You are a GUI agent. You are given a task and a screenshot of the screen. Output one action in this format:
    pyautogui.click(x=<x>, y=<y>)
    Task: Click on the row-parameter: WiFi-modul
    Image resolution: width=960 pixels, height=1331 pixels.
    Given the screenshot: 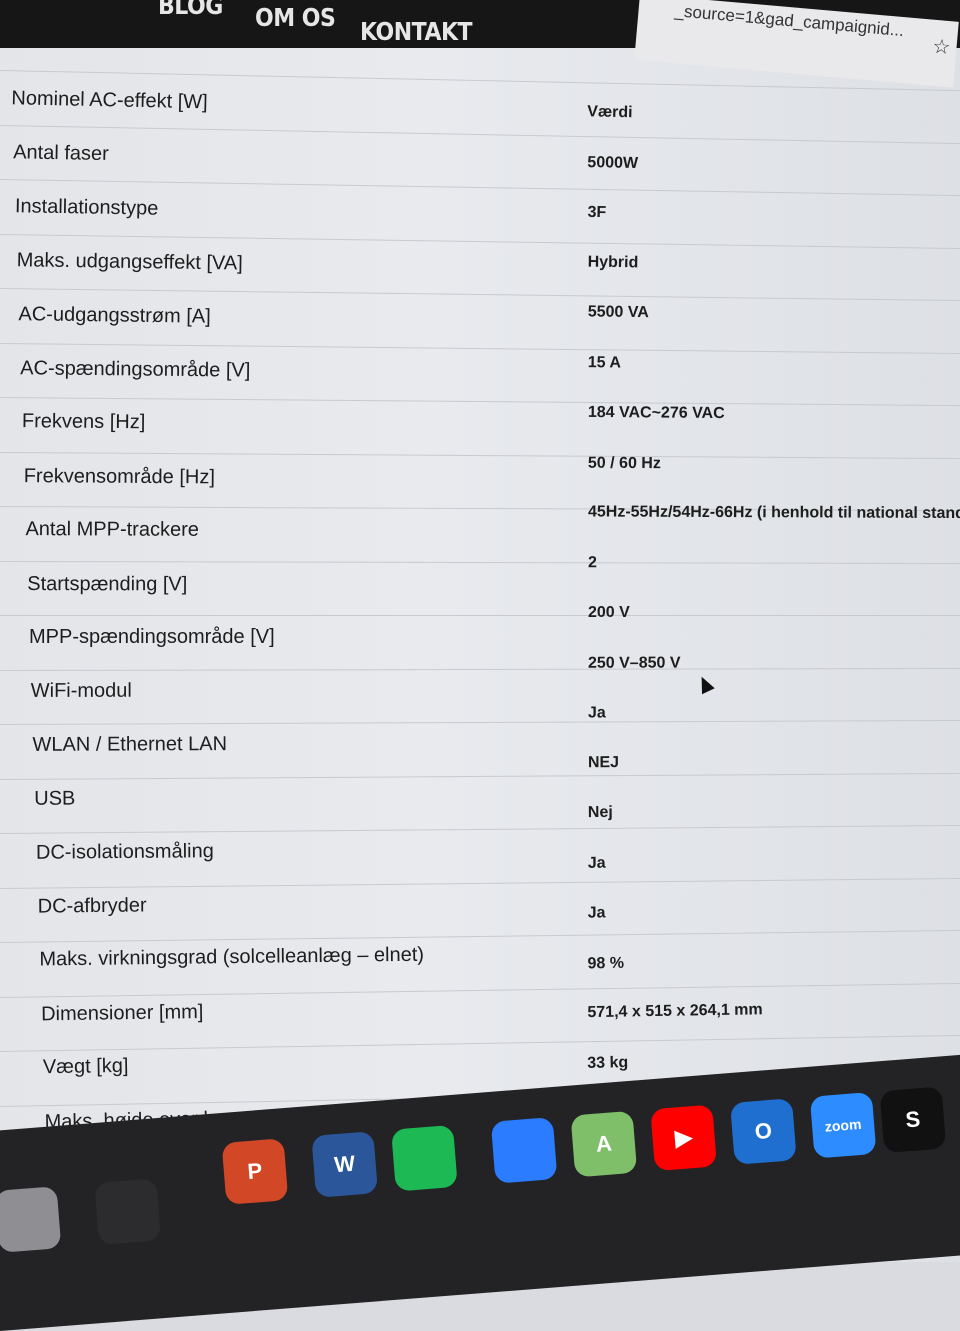 What is the action you would take?
    pyautogui.click(x=81, y=690)
    